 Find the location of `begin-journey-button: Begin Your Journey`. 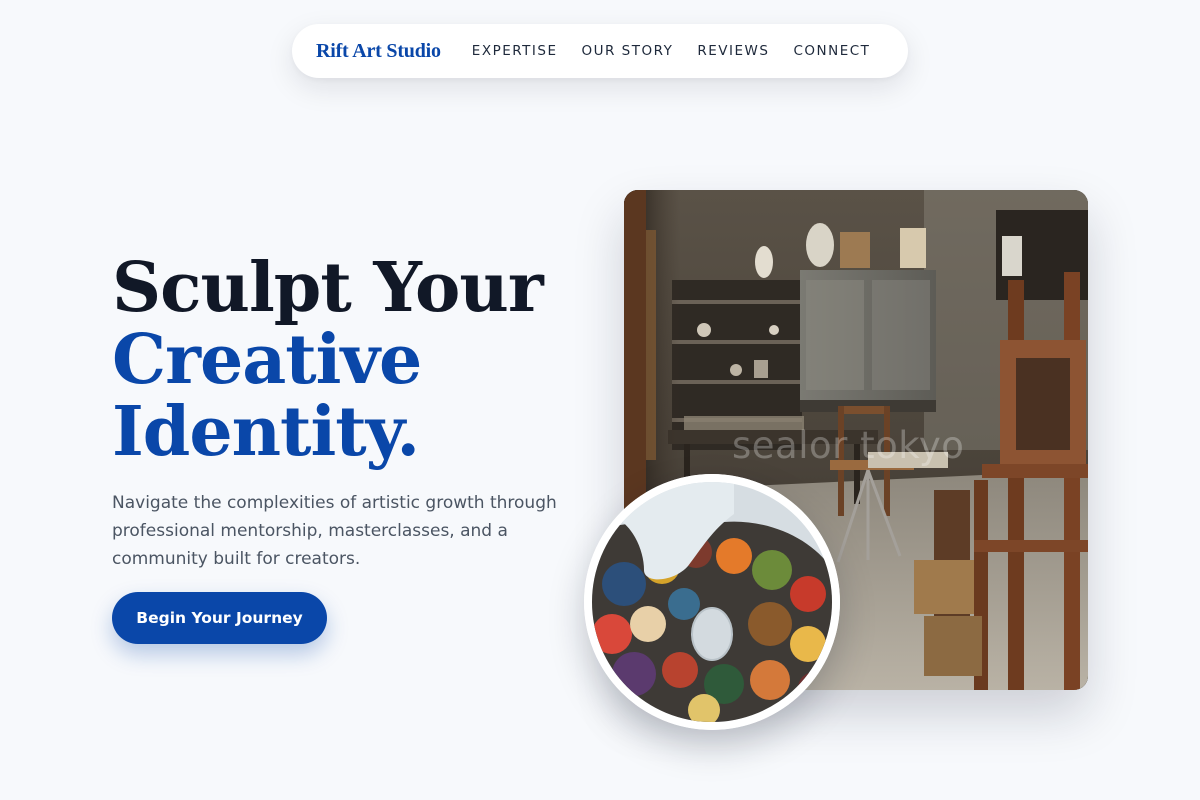

begin-journey-button: Begin Your Journey is located at coordinates (219, 618).